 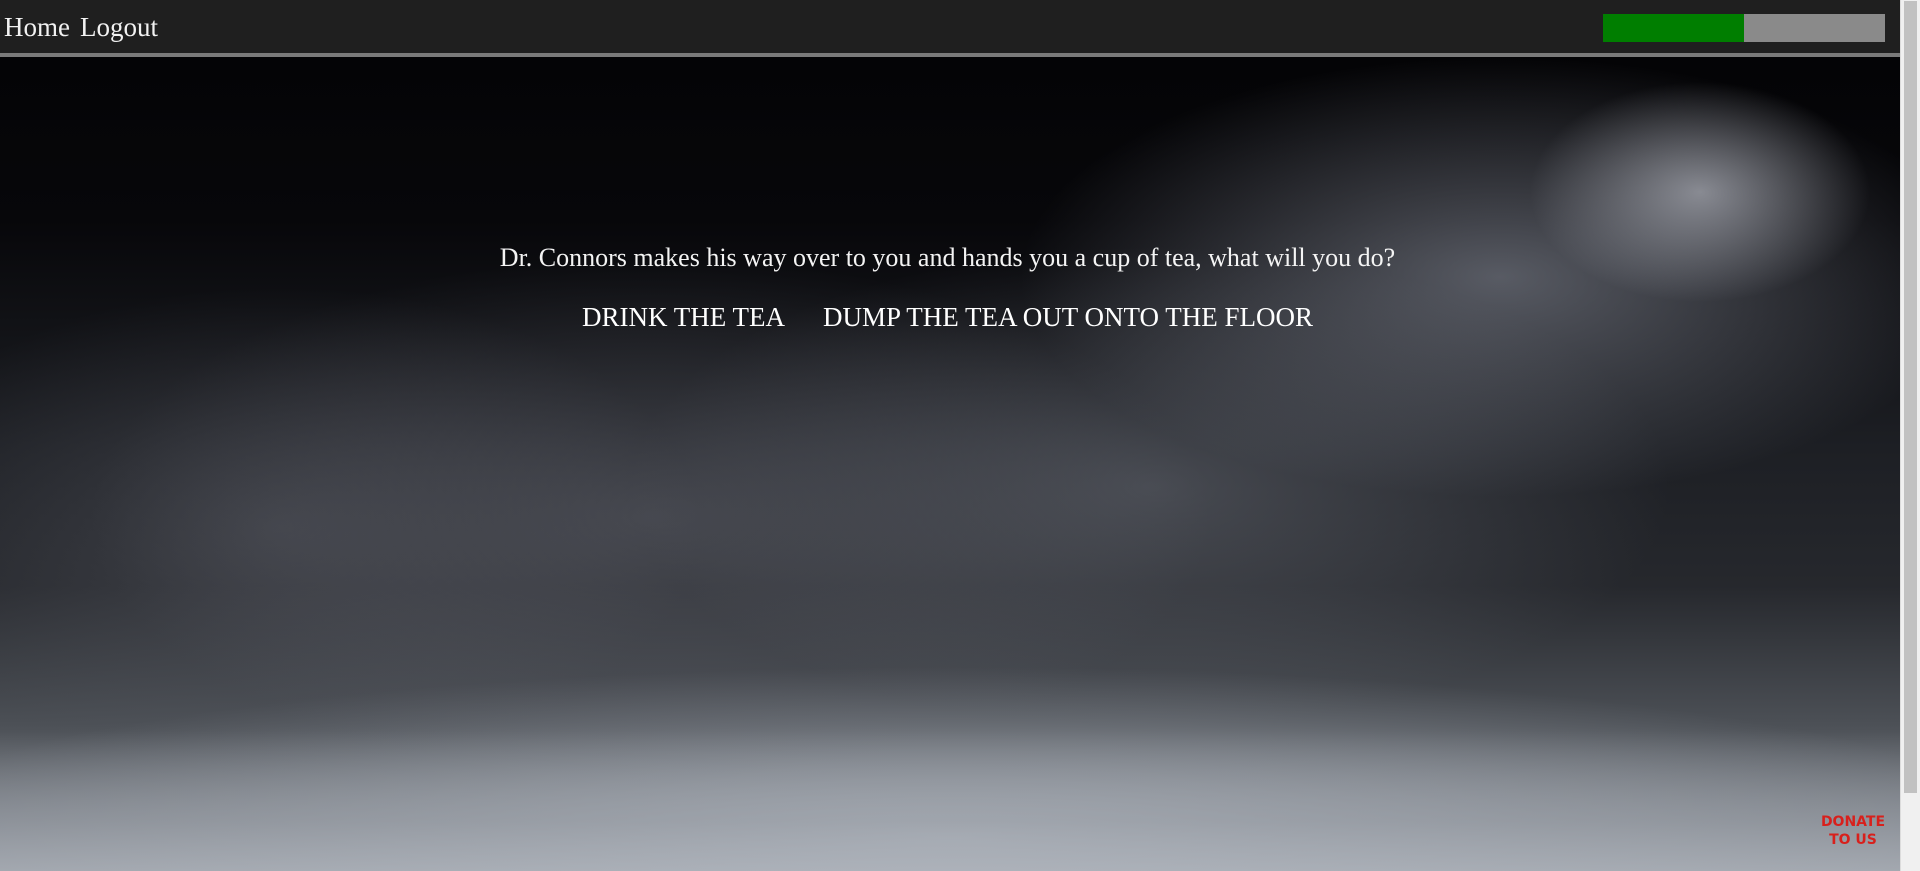 I want to click on donate-line-2: TO US, so click(x=1853, y=840).